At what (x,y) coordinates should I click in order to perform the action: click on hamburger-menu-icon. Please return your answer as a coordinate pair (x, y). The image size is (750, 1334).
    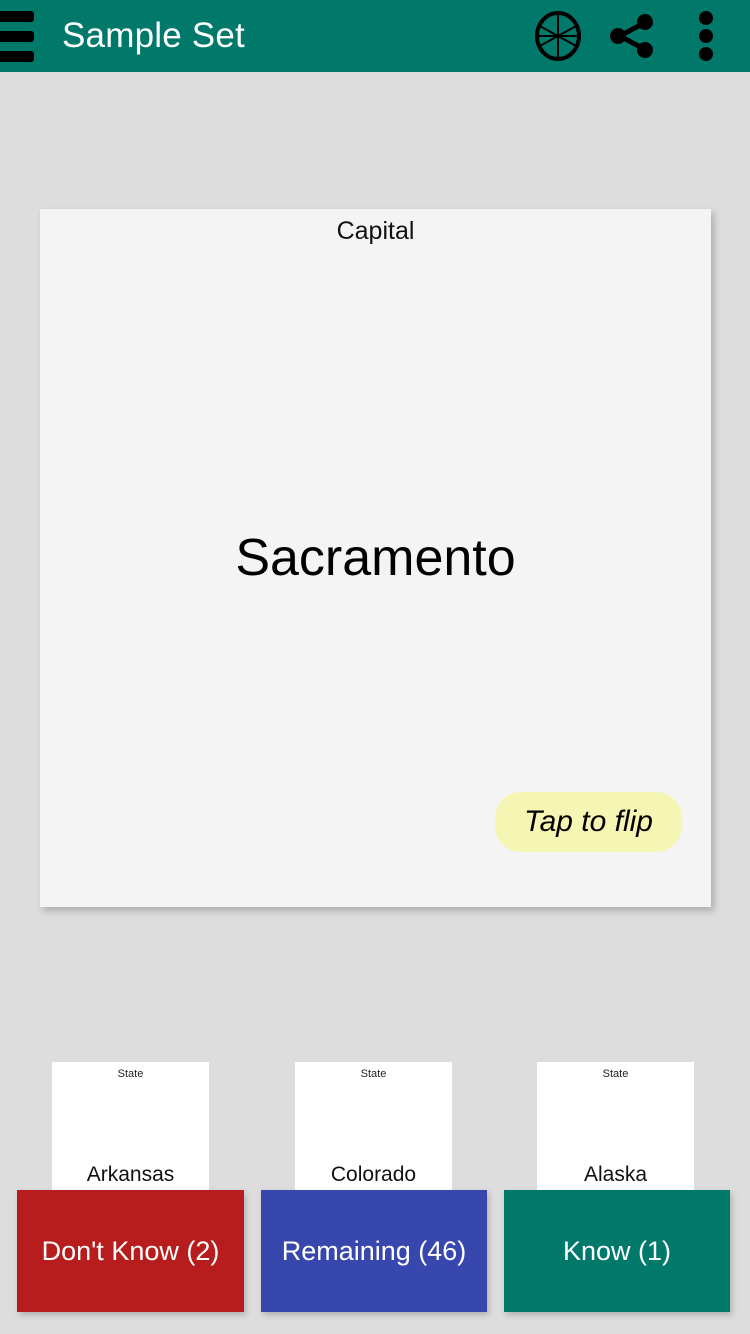
    Looking at the image, I should click on (23, 36).